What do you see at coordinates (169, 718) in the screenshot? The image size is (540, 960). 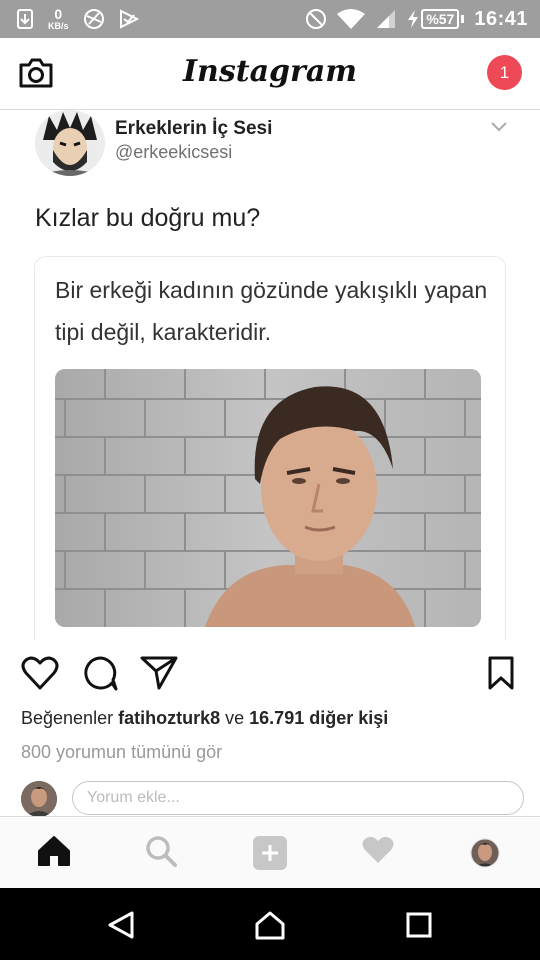 I see `likes-user-link: fatihozturk8` at bounding box center [169, 718].